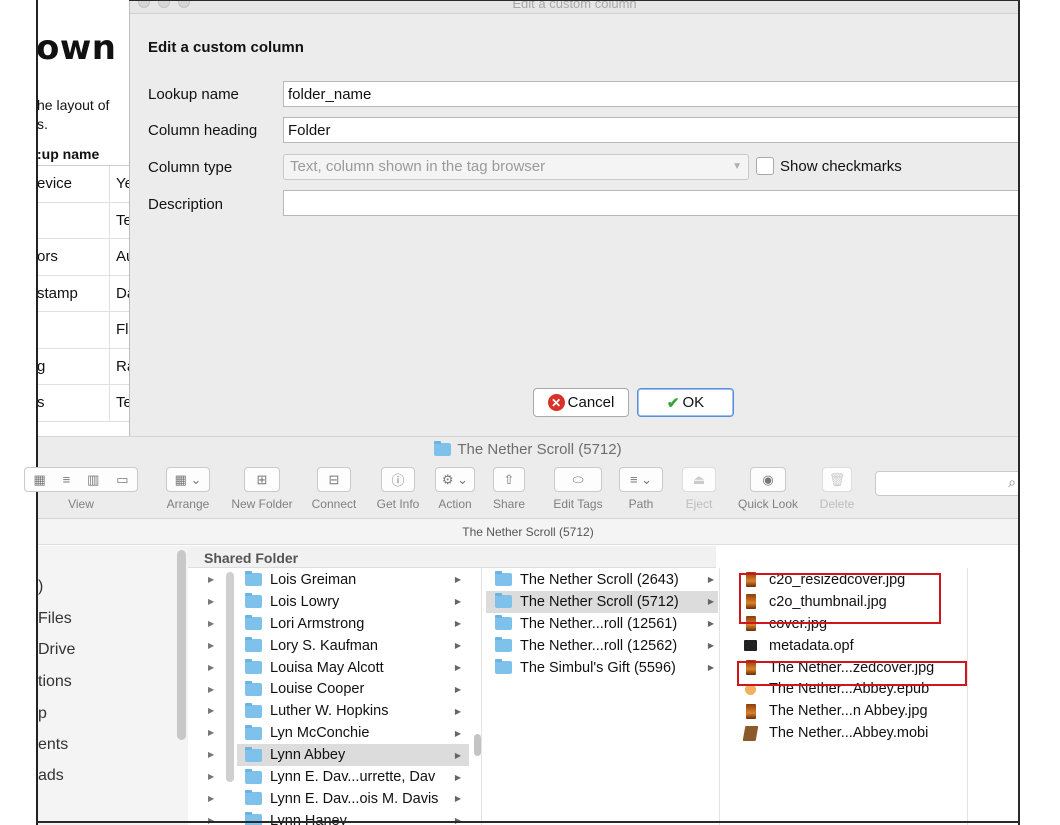 This screenshot has width=1060, height=825. I want to click on get-info-control: ⓘ Get Info, so click(398, 489).